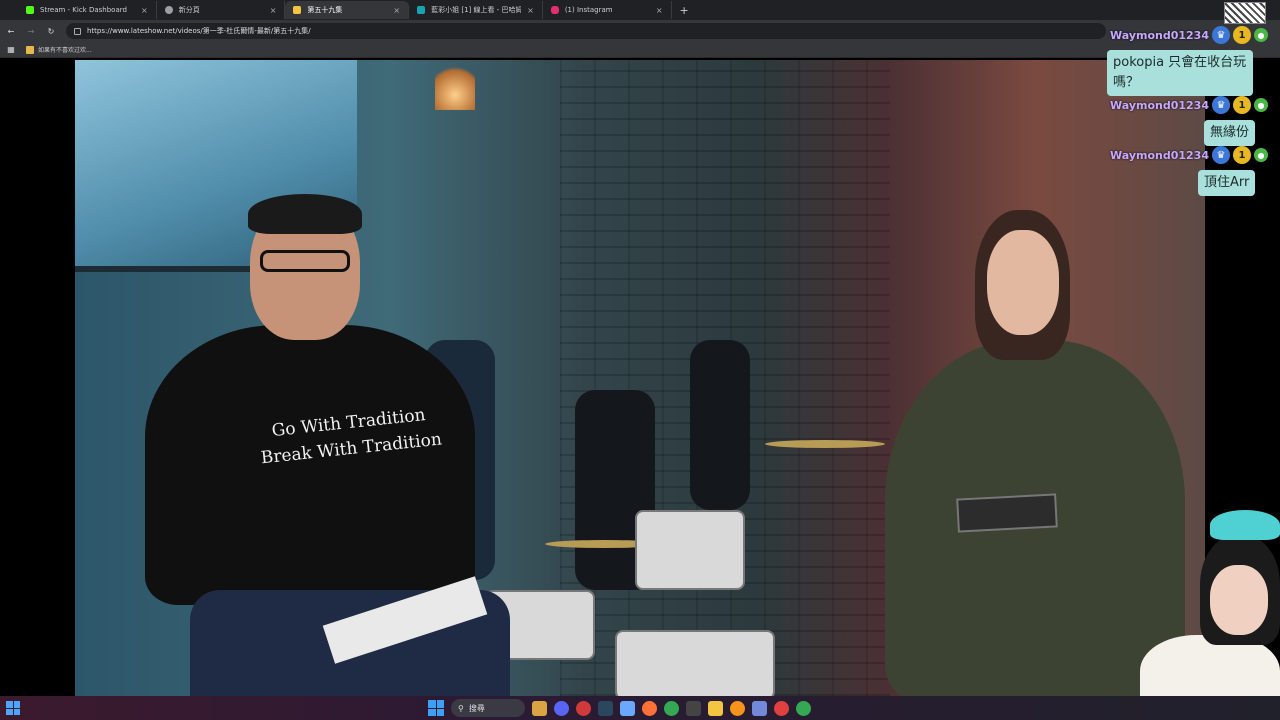 This screenshot has height=720, width=1280. What do you see at coordinates (825, 444) in the screenshot?
I see `cymbal` at bounding box center [825, 444].